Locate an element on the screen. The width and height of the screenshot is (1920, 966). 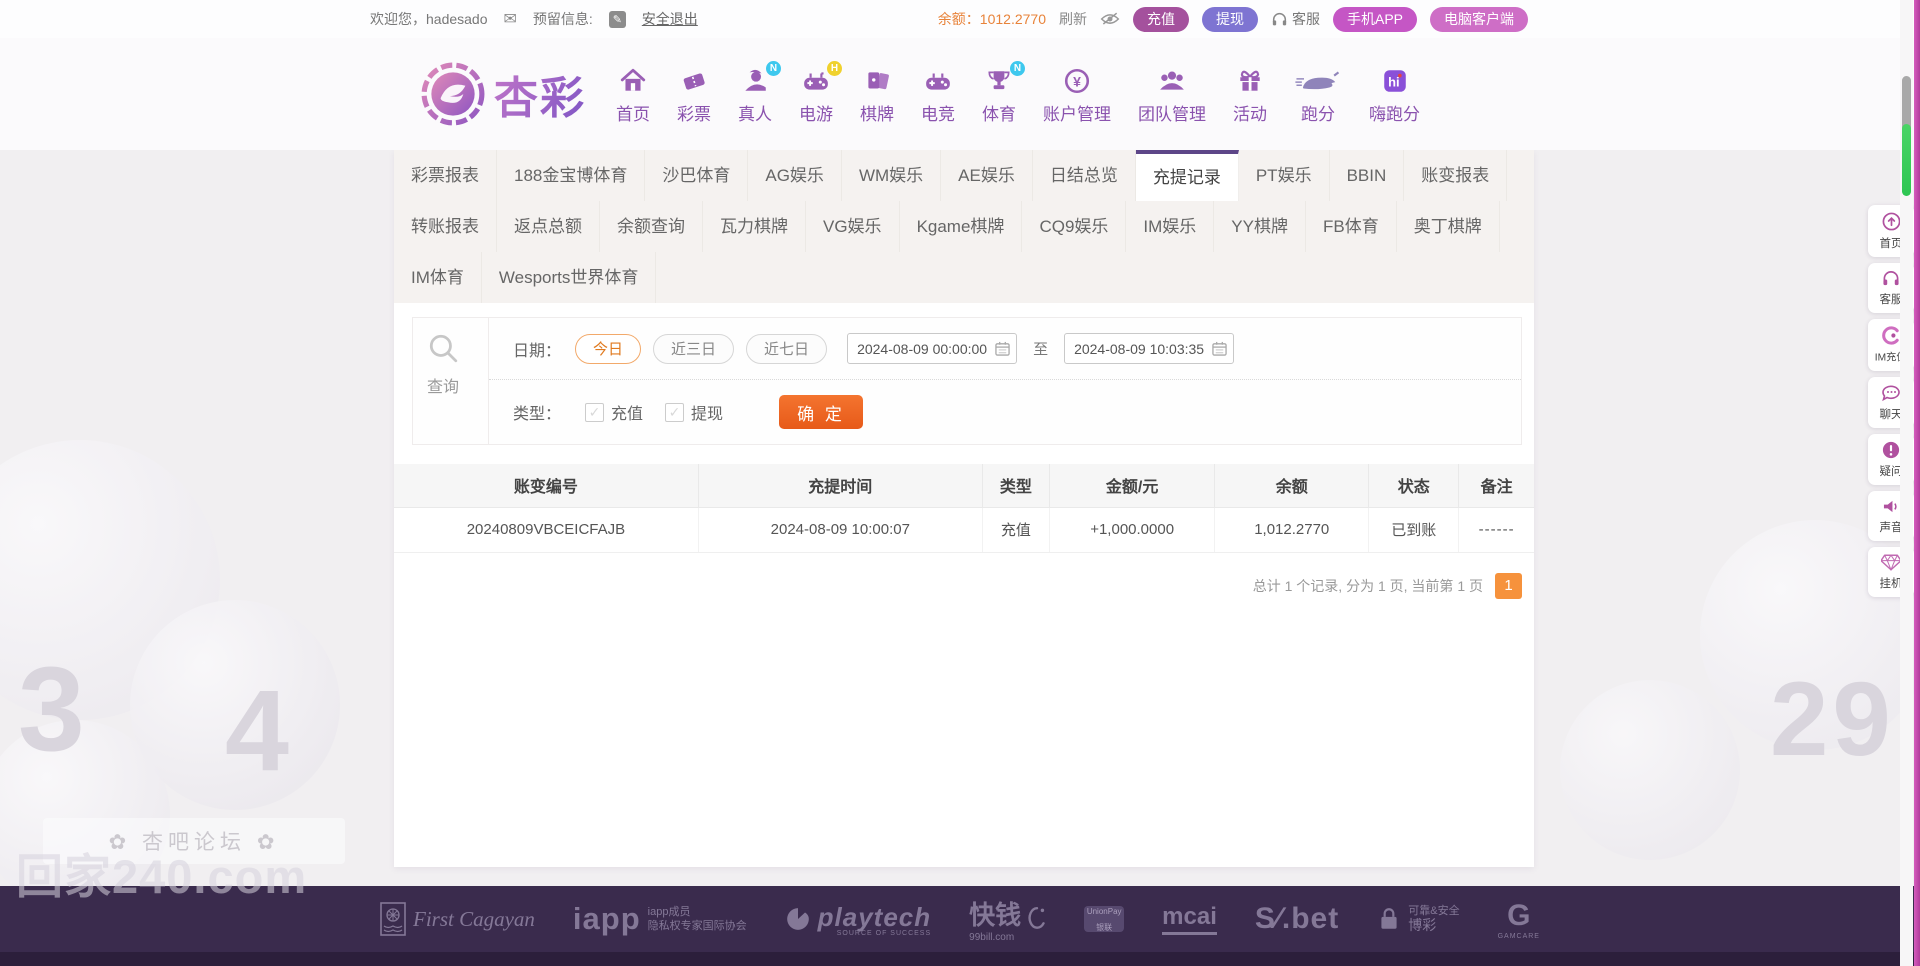
cell-type: 充值 is located at coordinates (1016, 530).